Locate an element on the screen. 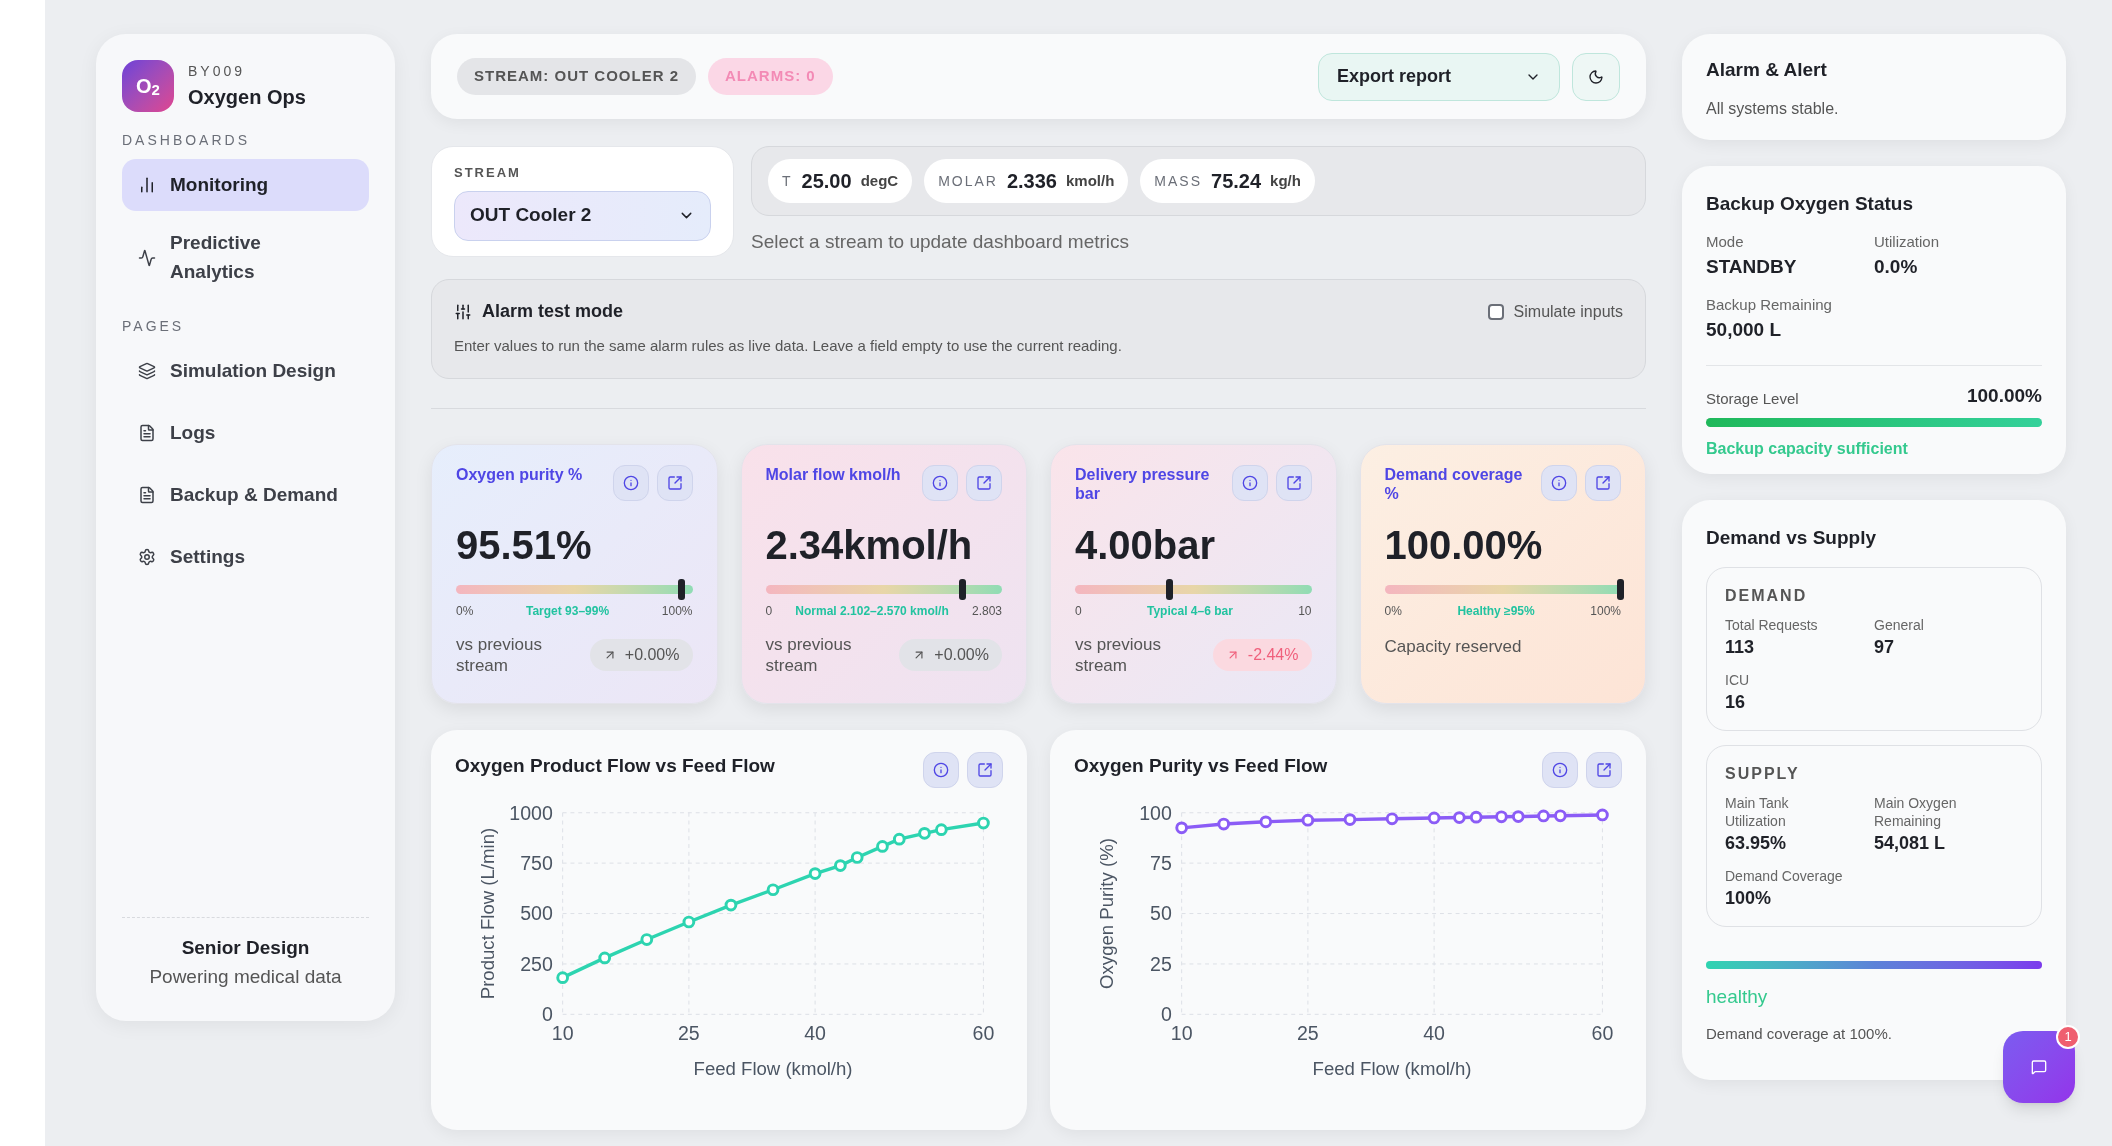 The width and height of the screenshot is (2112, 1146). x-tick-label: 25 is located at coordinates (1308, 1032).